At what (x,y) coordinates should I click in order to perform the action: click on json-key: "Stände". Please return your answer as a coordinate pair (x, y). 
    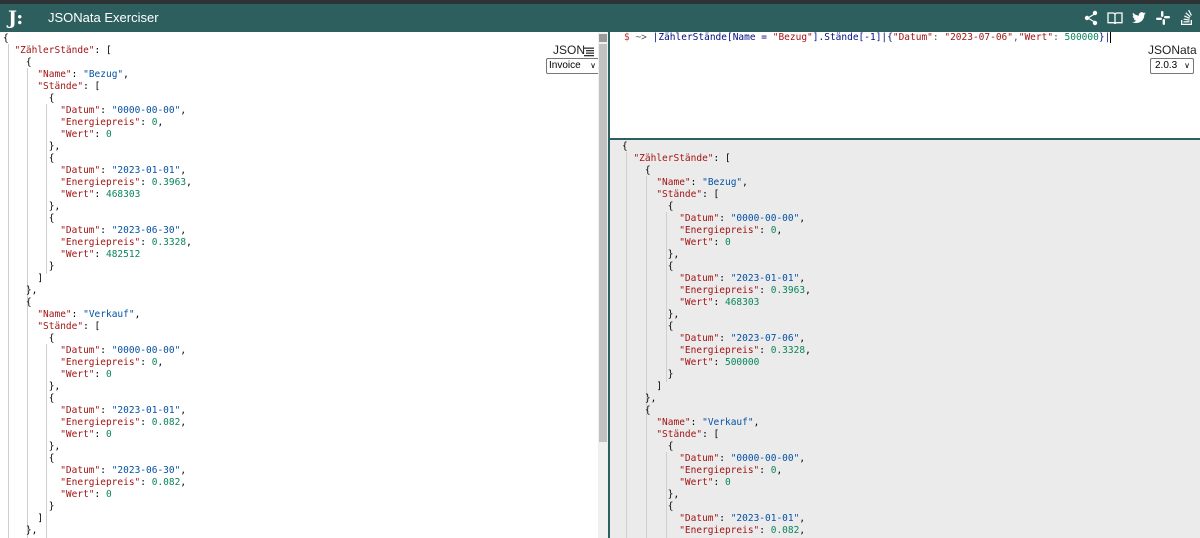
    Looking at the image, I should click on (60, 326).